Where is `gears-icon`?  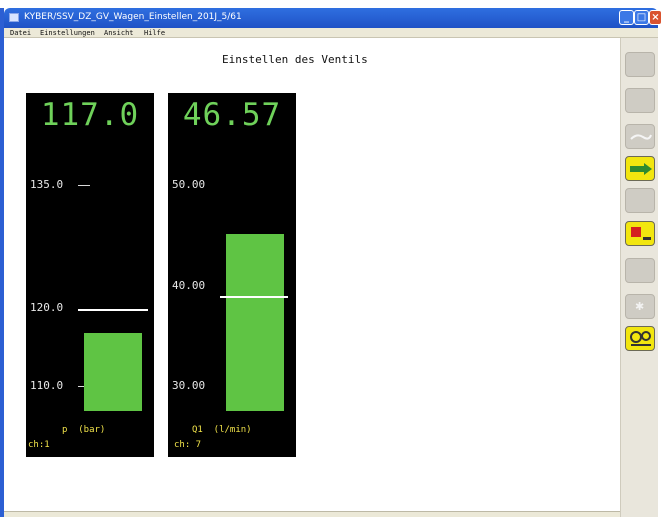 gears-icon is located at coordinates (641, 341).